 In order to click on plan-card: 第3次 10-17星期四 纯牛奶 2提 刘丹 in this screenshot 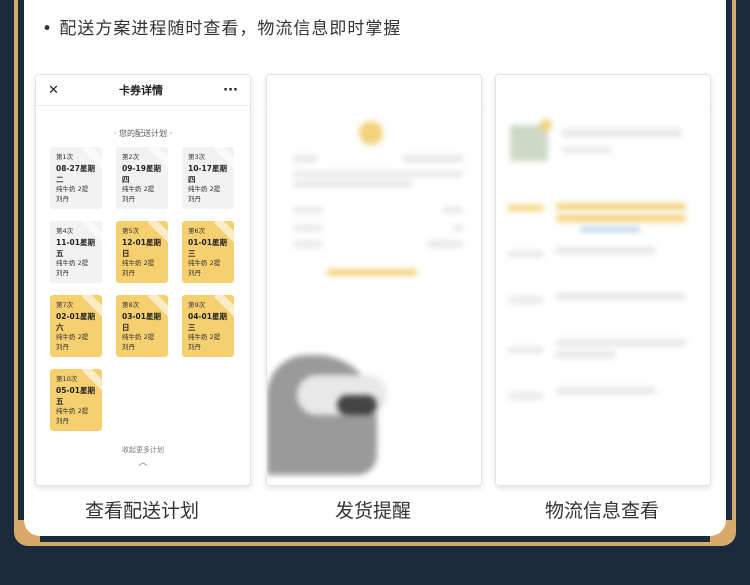, I will do `click(208, 178)`.